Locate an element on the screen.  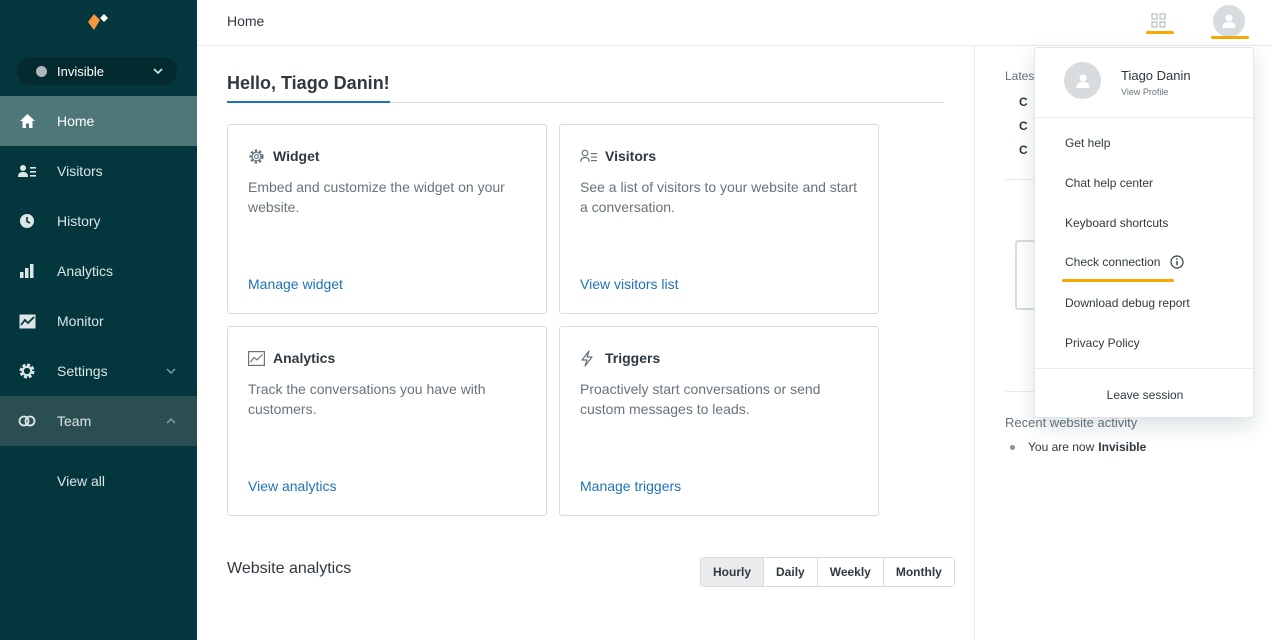
info-icon is located at coordinates (1177, 262).